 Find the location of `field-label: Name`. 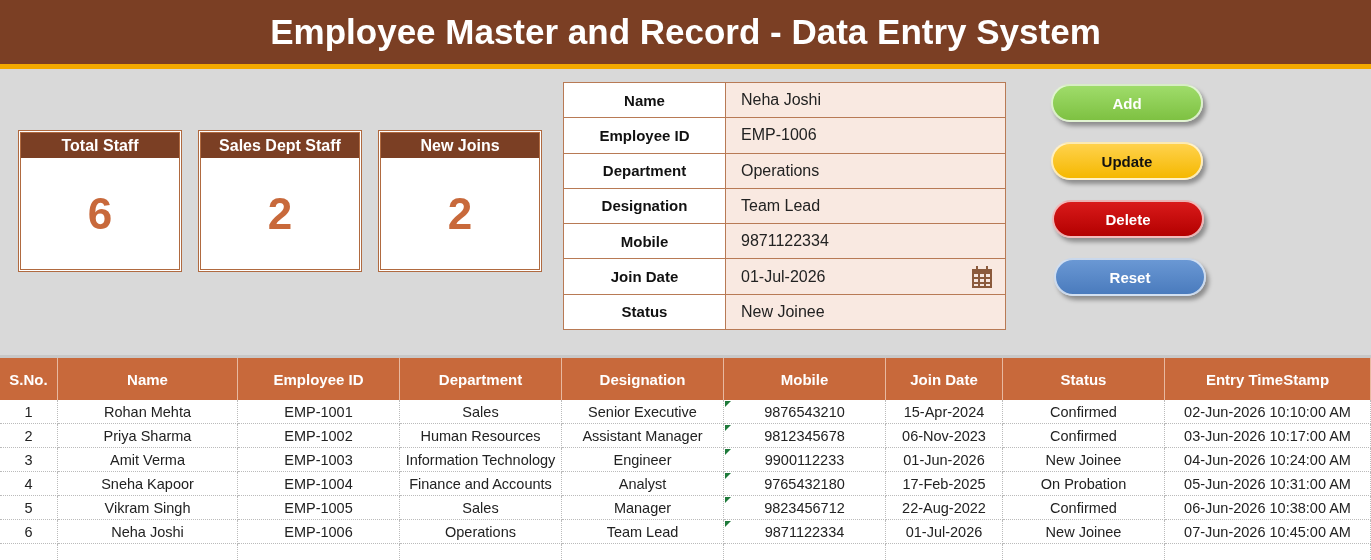

field-label: Name is located at coordinates (645, 100).